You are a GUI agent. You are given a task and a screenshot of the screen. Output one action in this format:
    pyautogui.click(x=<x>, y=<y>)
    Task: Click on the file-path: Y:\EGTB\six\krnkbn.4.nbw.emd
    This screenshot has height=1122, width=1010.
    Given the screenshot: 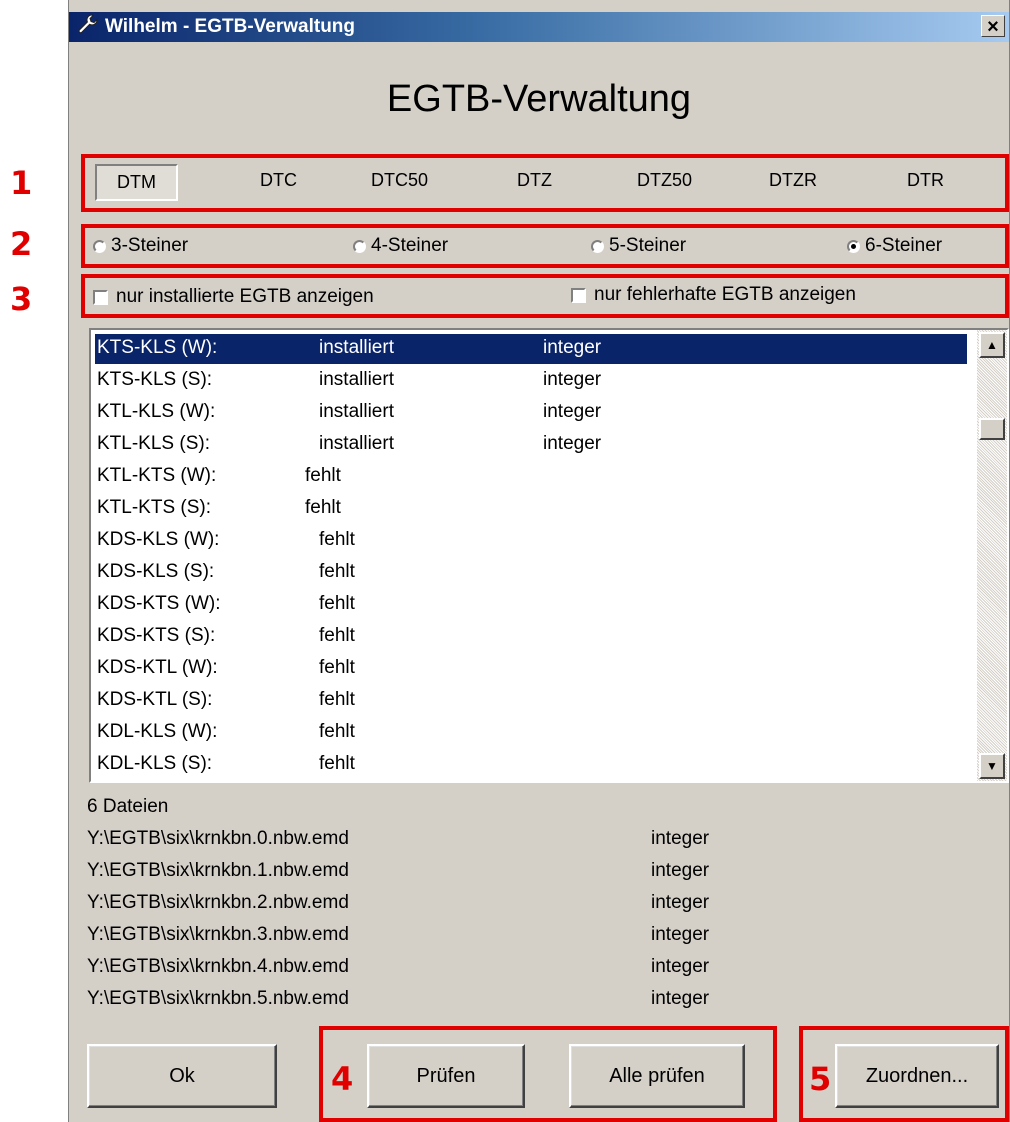 What is the action you would take?
    pyautogui.click(x=218, y=966)
    